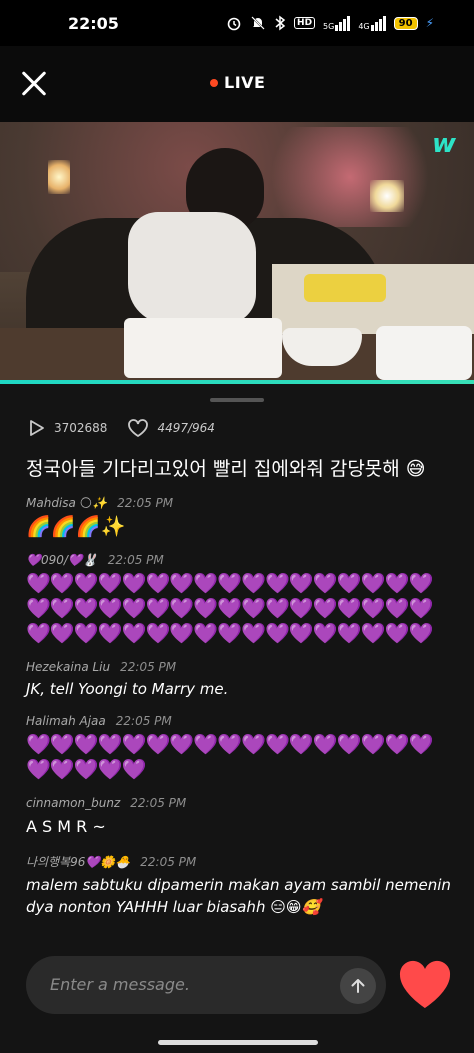 This screenshot has height=1053, width=474. I want to click on container, so click(424, 353).